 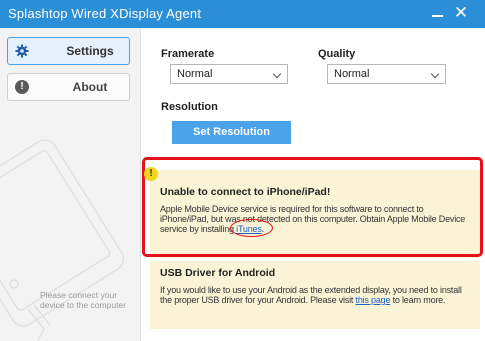 I want to click on sidebar-item-settings: Settings, so click(x=68, y=51).